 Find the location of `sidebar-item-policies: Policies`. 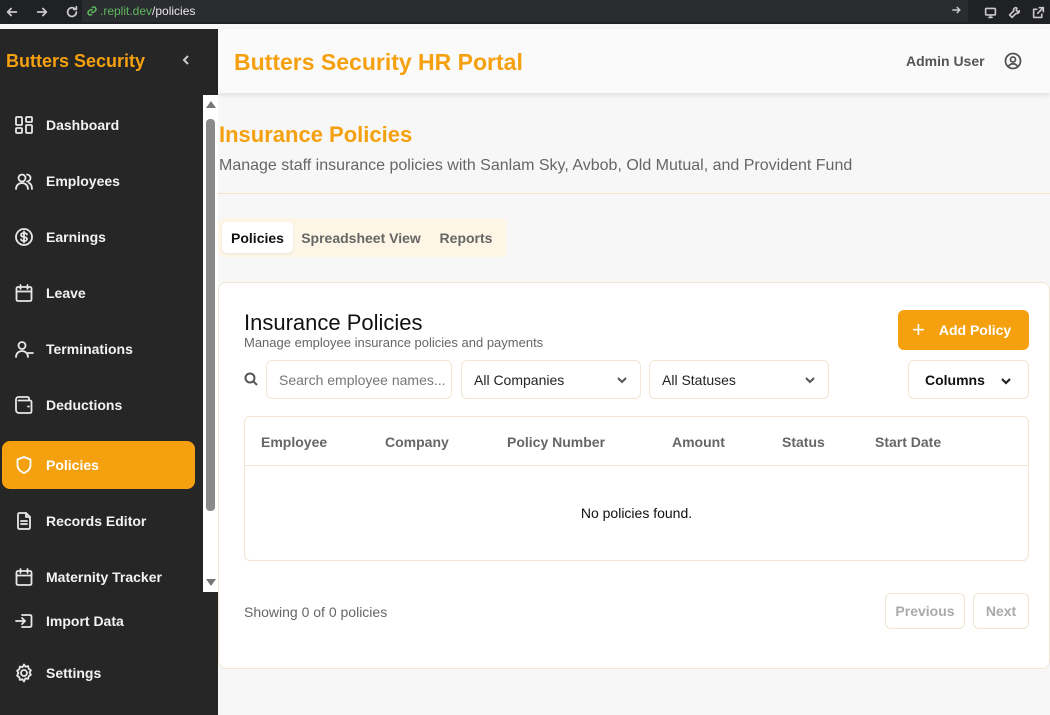

sidebar-item-policies: Policies is located at coordinates (98, 465).